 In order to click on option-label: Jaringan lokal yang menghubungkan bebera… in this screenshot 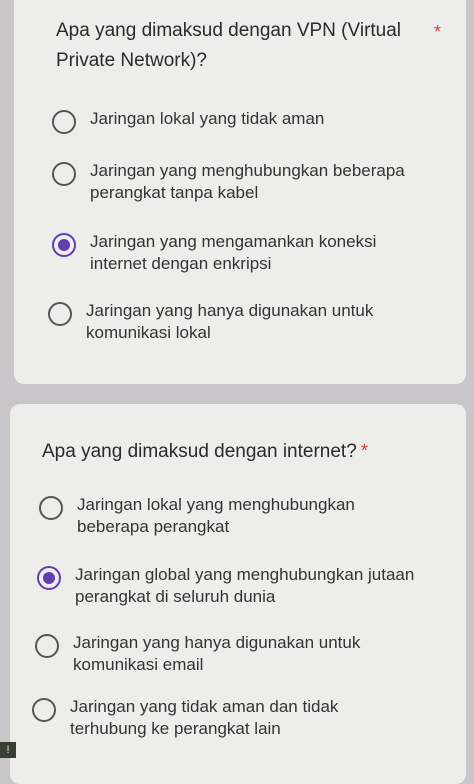, I will do `click(216, 515)`.